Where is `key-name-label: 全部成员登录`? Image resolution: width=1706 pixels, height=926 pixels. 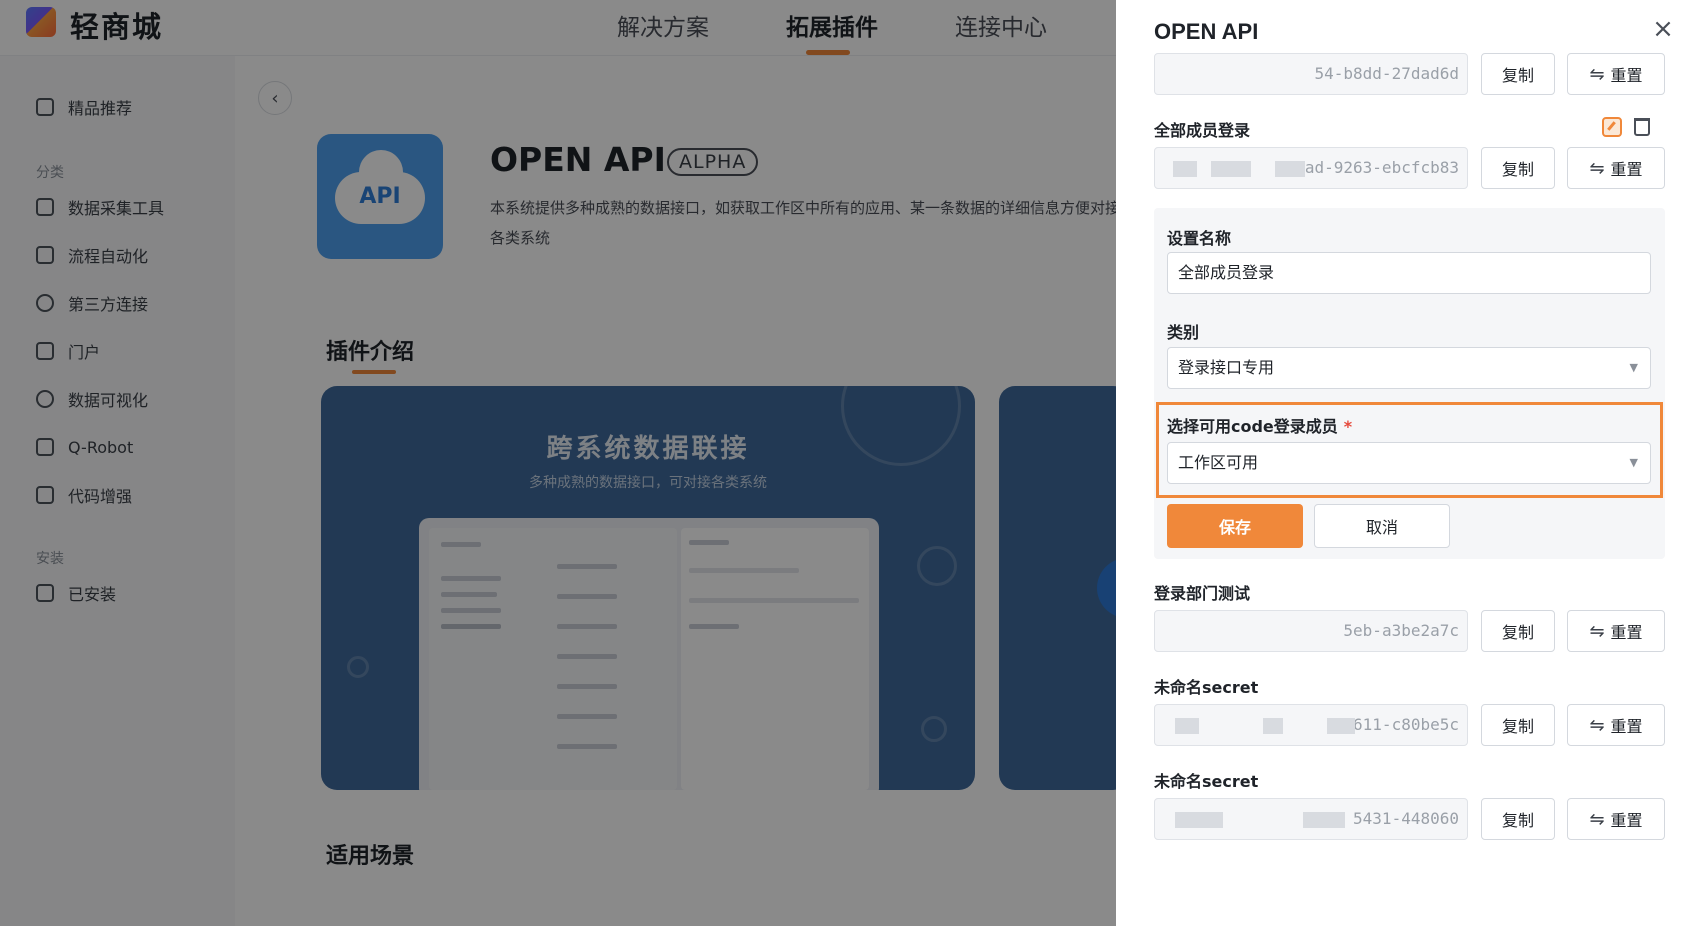 key-name-label: 全部成员登录 is located at coordinates (1202, 130).